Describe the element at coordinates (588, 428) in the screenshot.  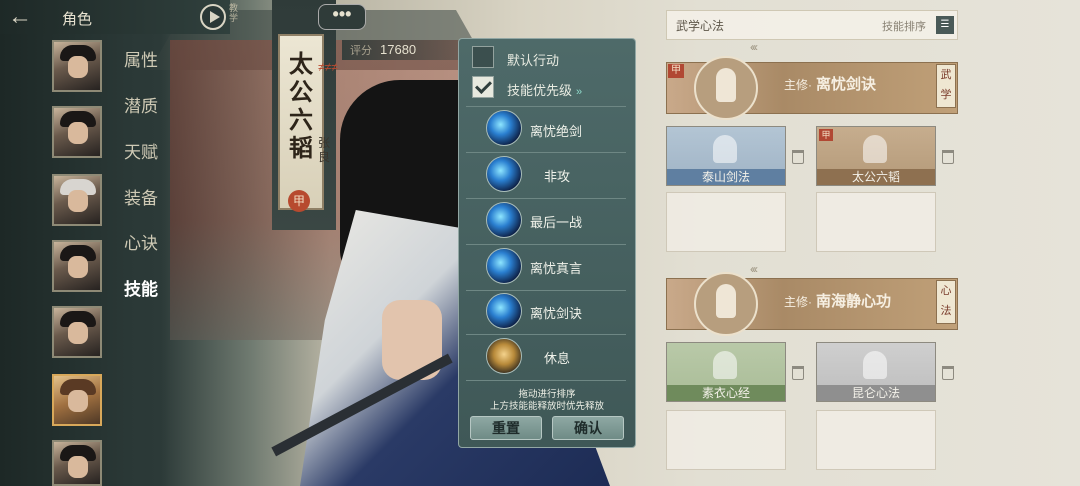
I see `confirm-button: 确认` at that location.